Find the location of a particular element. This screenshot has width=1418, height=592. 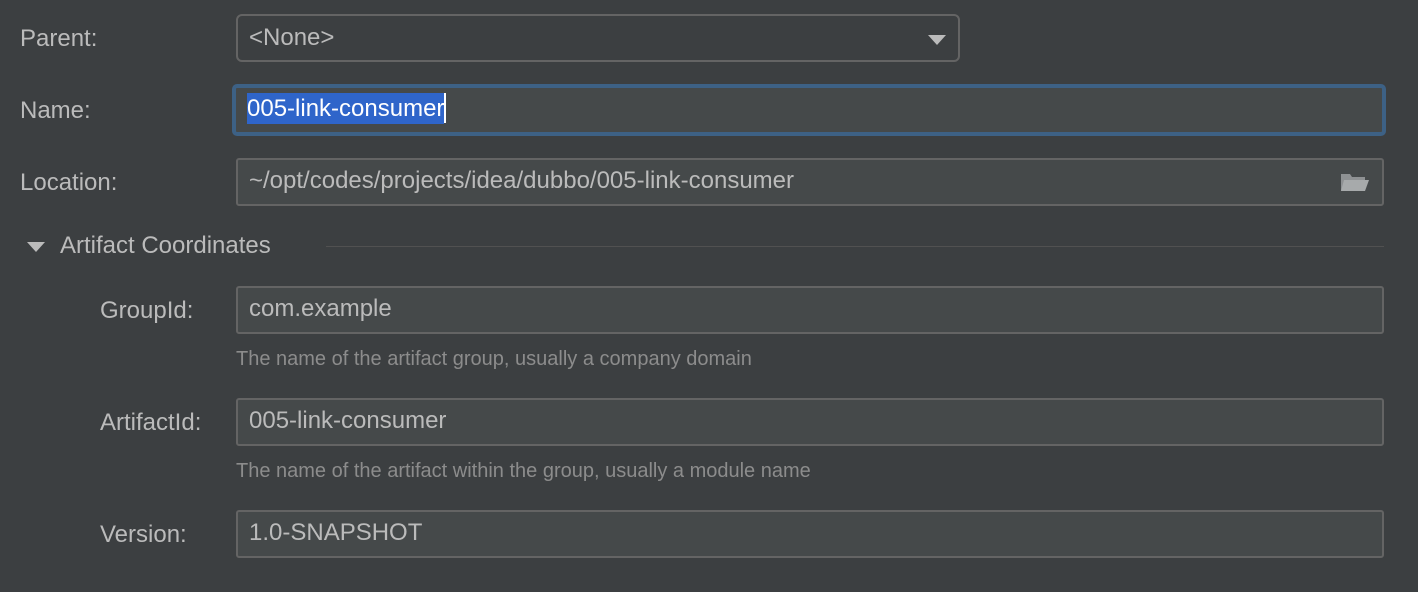

group-id-input: com.example is located at coordinates (810, 310).